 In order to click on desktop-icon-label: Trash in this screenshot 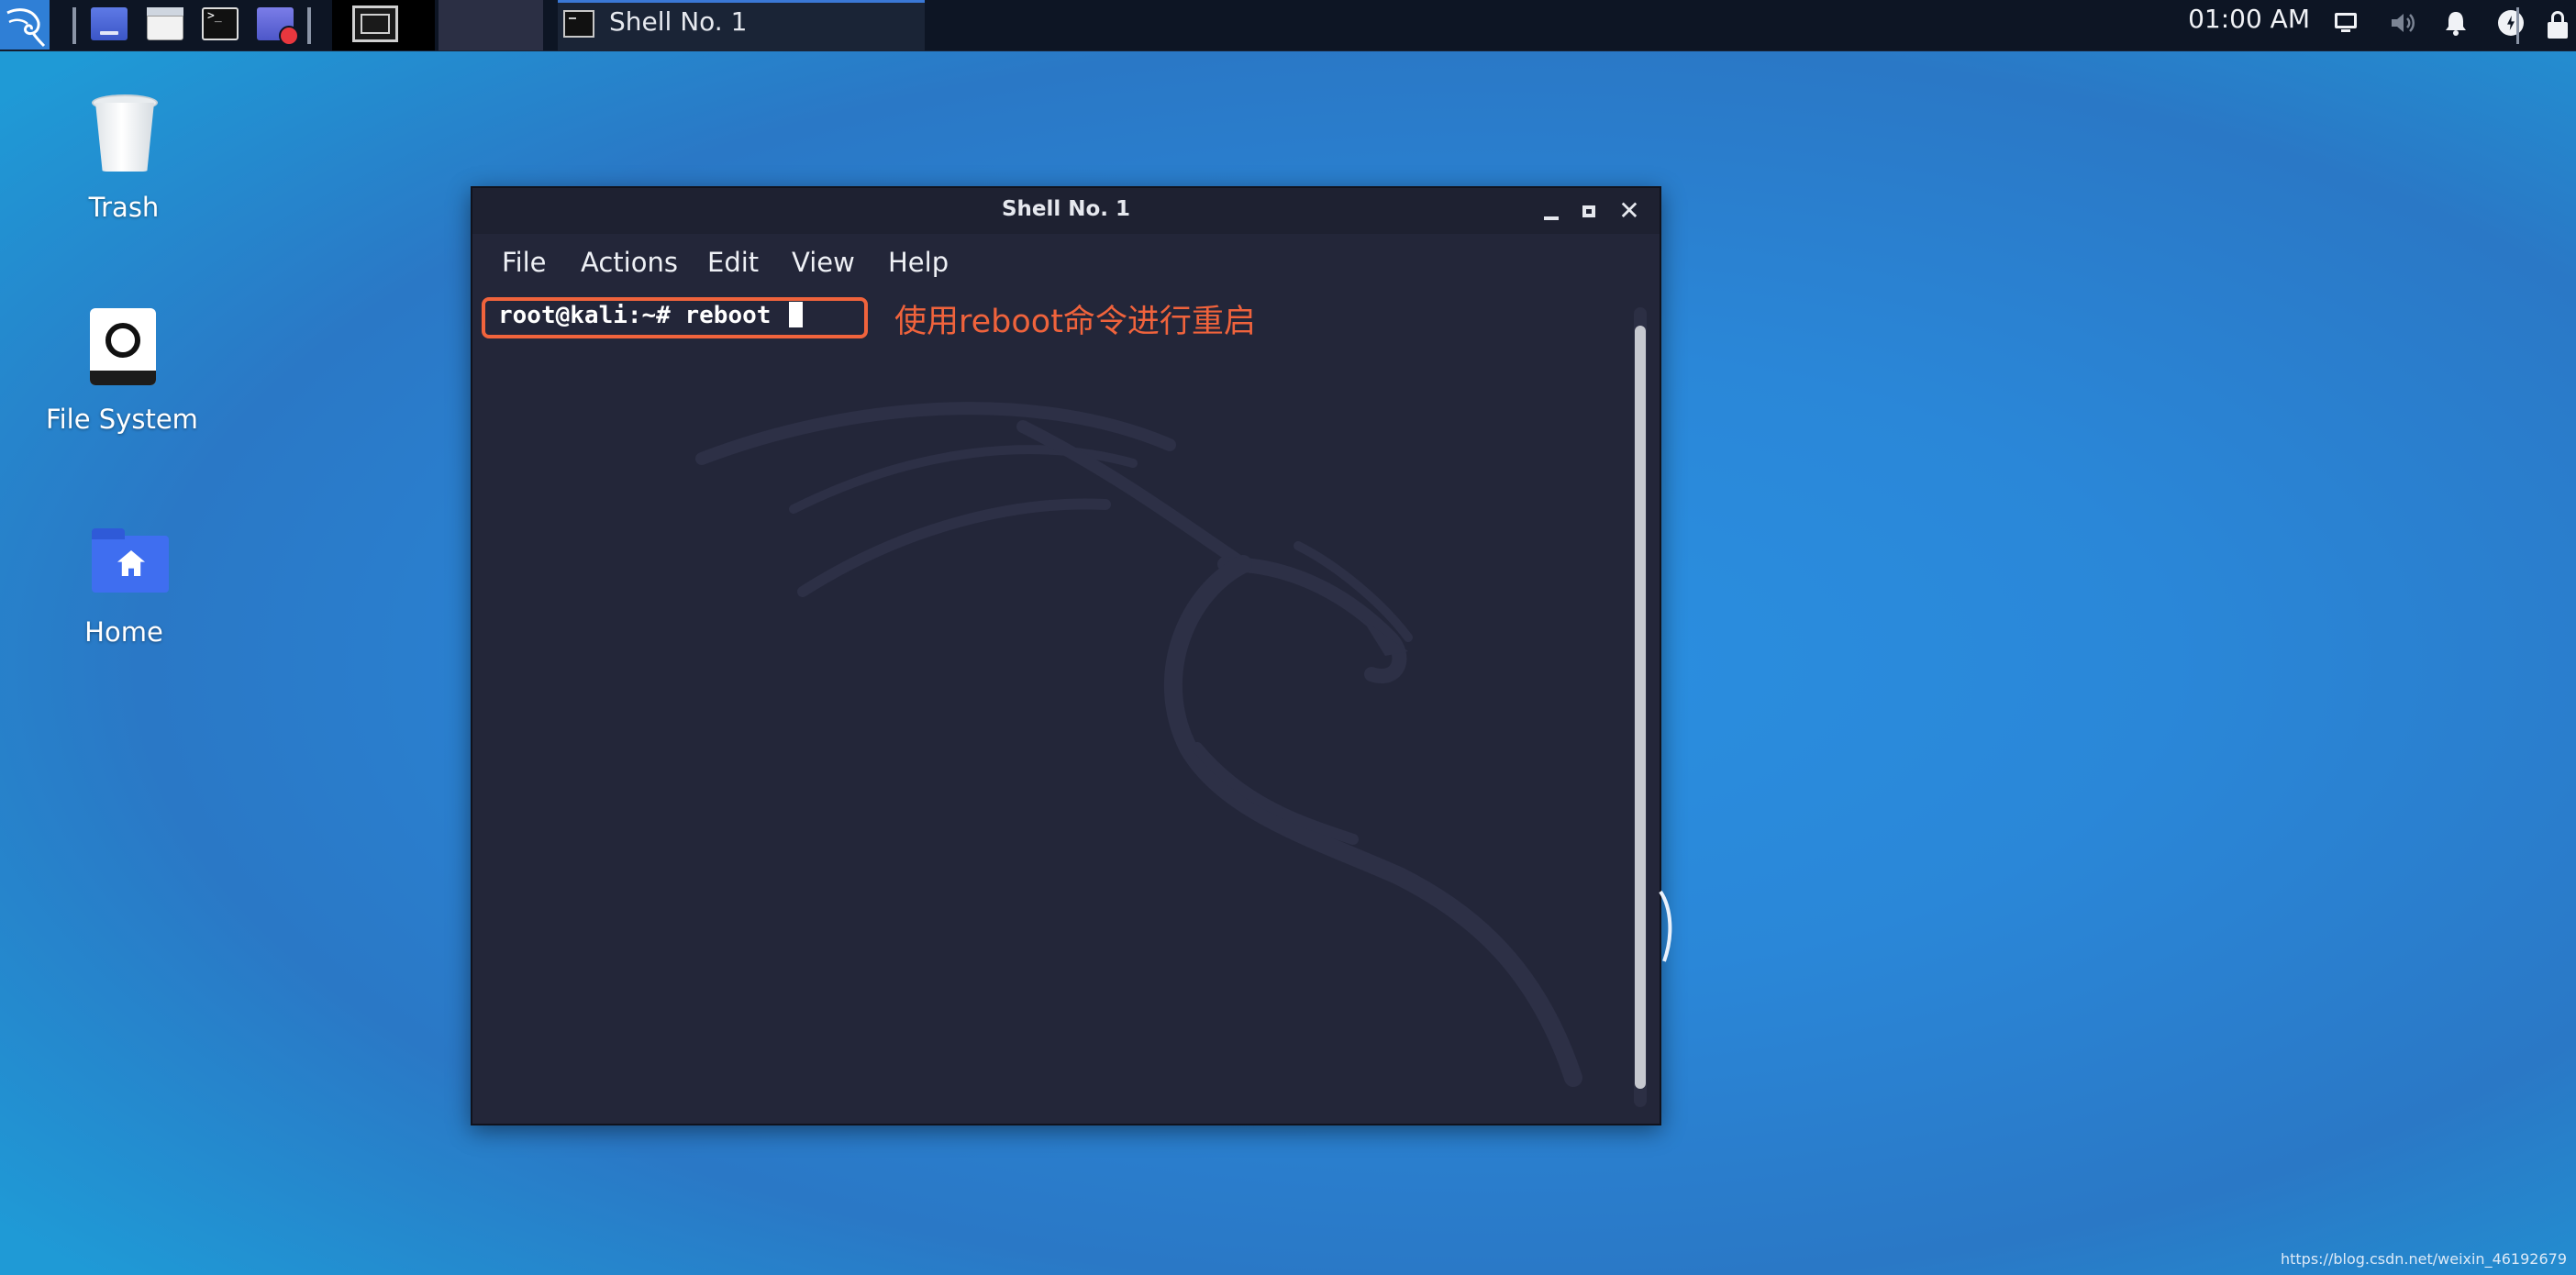, I will do `click(124, 207)`.